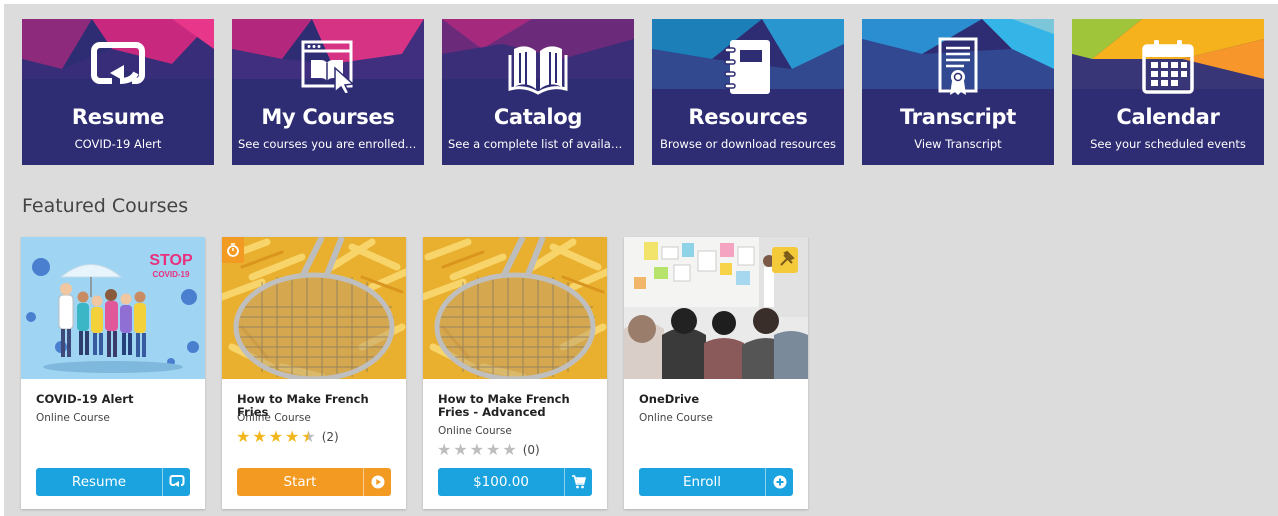 The width and height of the screenshot is (1278, 516). I want to click on rating-count: (0), so click(531, 450).